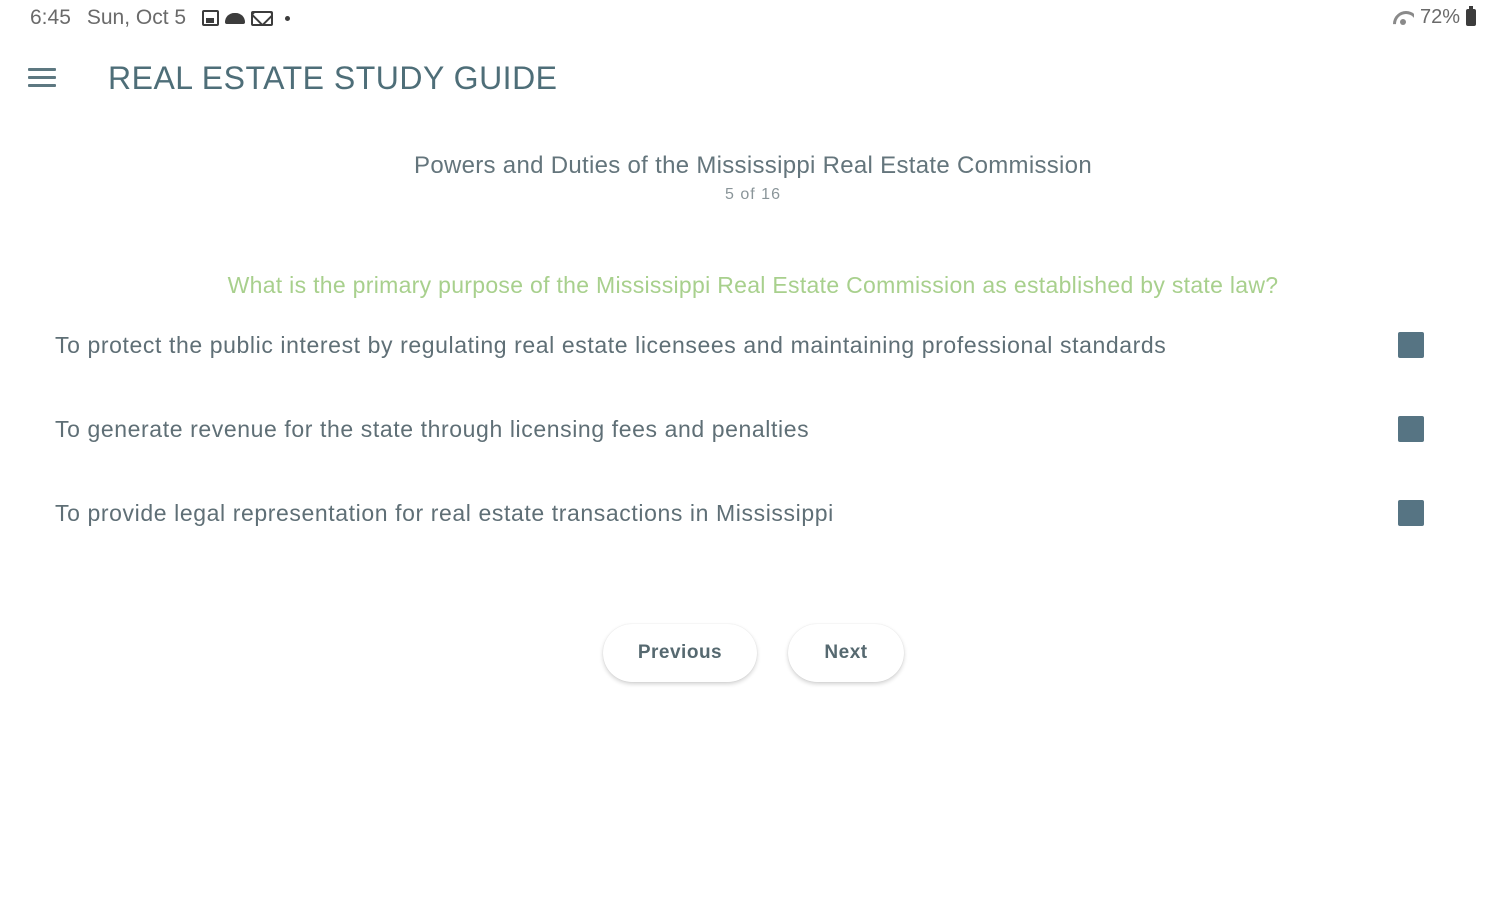  I want to click on app-title: REAL ESTATE STUDY GUIDE, so click(333, 78).